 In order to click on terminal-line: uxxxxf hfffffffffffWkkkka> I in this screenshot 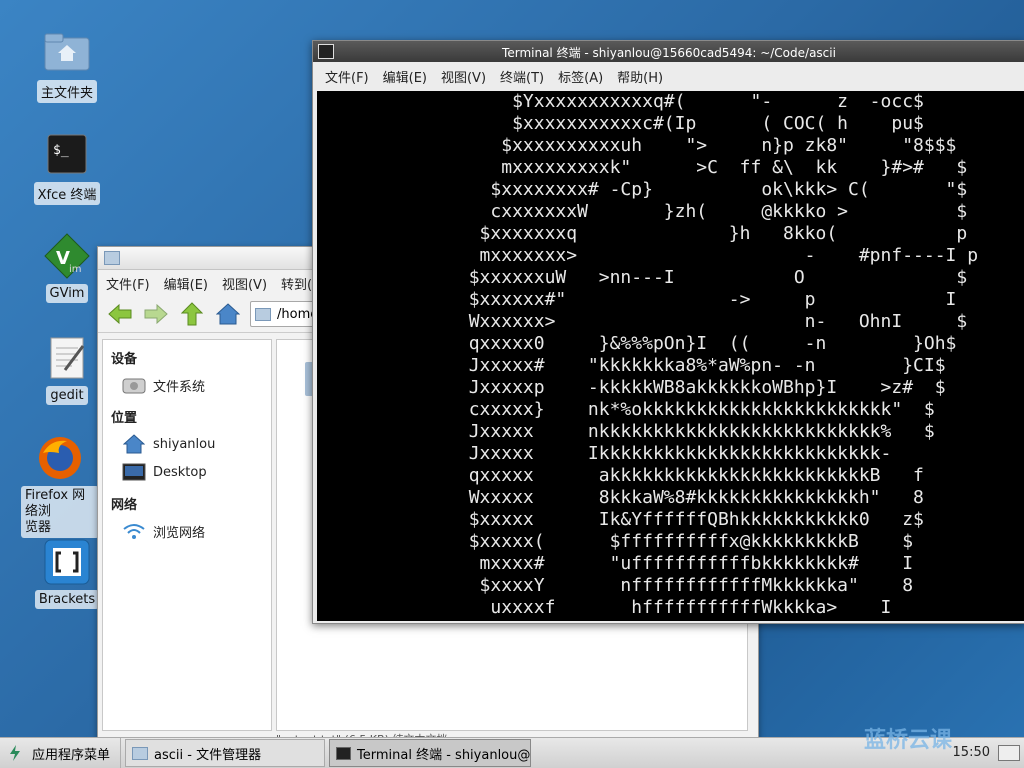, I will do `click(604, 607)`.